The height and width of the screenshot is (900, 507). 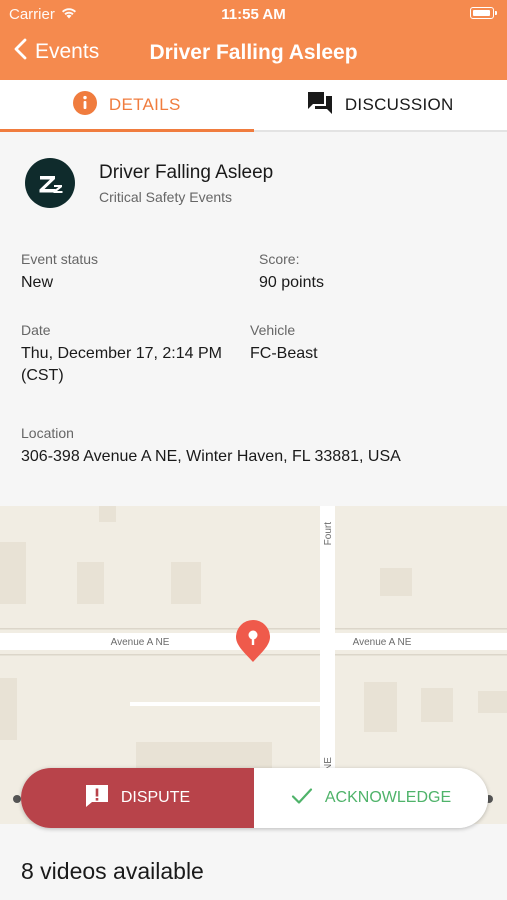 What do you see at coordinates (17, 799) in the screenshot?
I see `map-compass-icon` at bounding box center [17, 799].